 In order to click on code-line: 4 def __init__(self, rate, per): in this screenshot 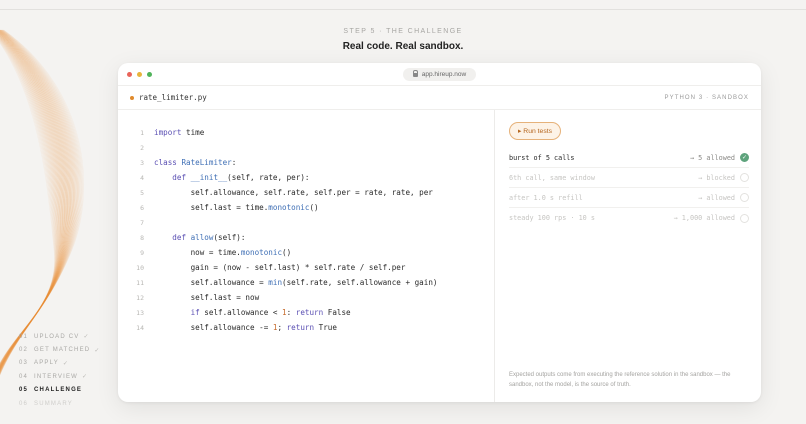, I will do `click(213, 177)`.